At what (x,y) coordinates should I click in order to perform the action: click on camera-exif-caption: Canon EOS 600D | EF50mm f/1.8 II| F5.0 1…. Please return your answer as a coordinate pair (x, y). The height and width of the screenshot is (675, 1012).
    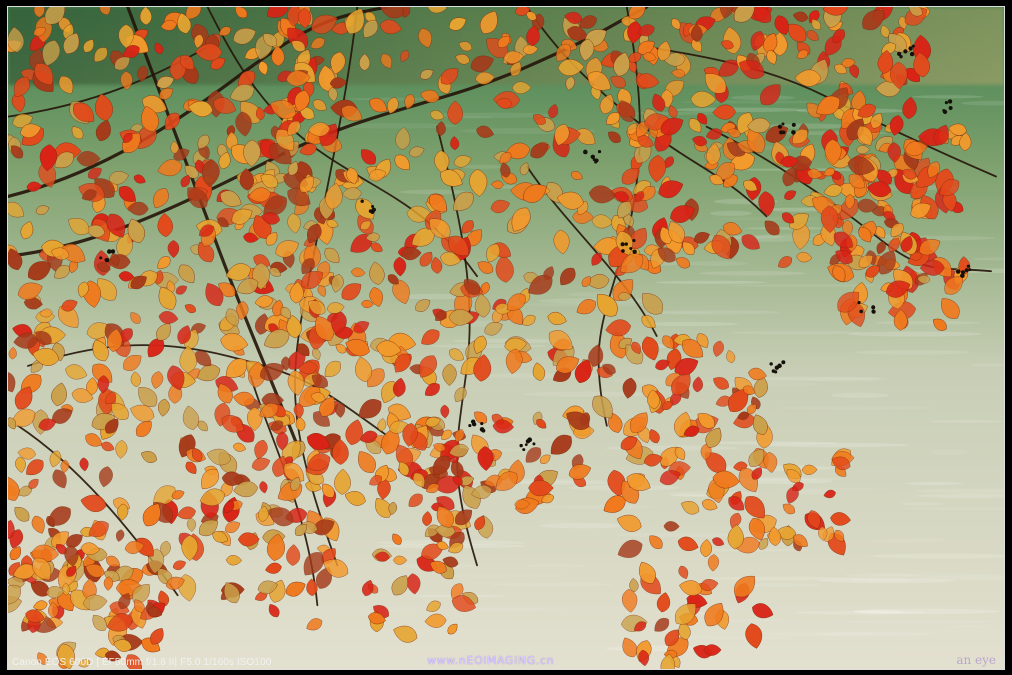
    Looking at the image, I should click on (142, 662).